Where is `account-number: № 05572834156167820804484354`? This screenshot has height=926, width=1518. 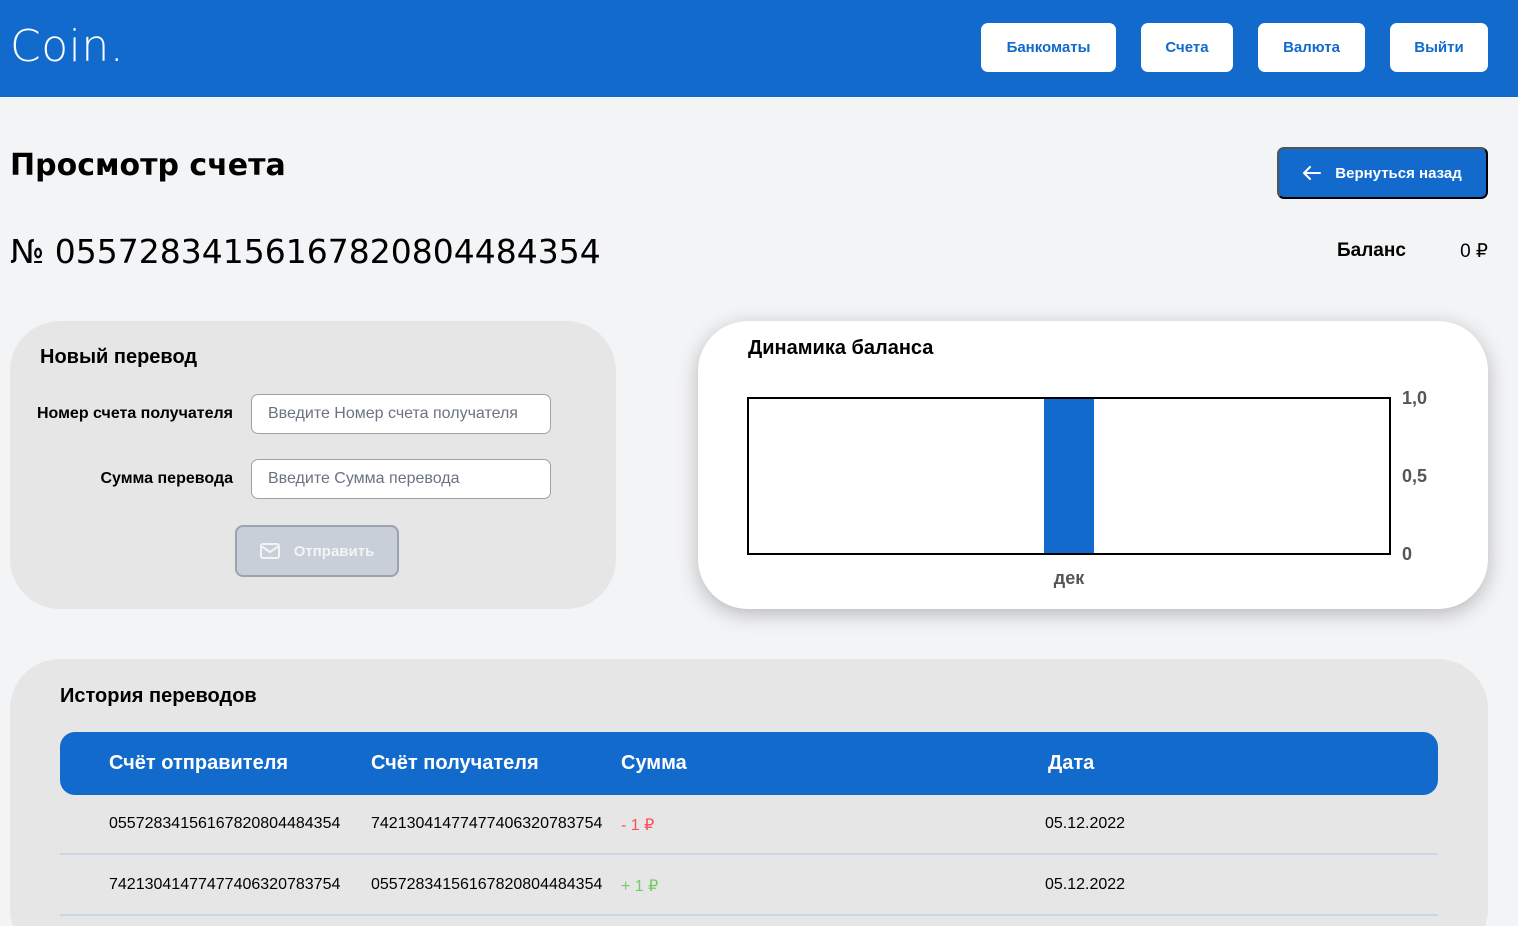
account-number: № 05572834156167820804484354 is located at coordinates (305, 251).